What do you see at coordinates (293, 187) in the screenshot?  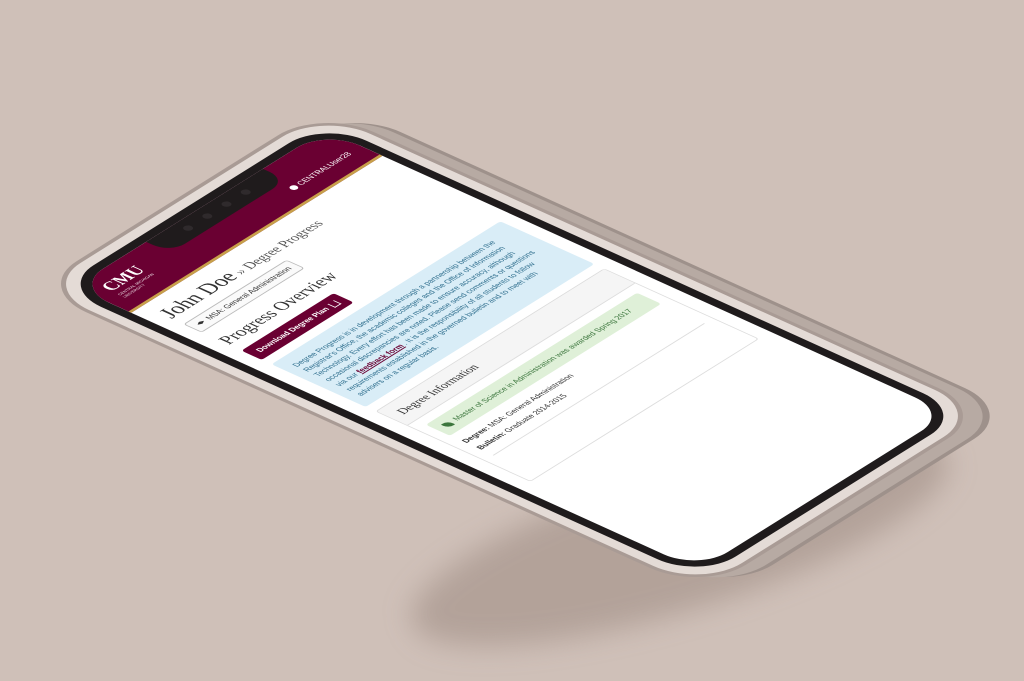 I see `user-icon` at bounding box center [293, 187].